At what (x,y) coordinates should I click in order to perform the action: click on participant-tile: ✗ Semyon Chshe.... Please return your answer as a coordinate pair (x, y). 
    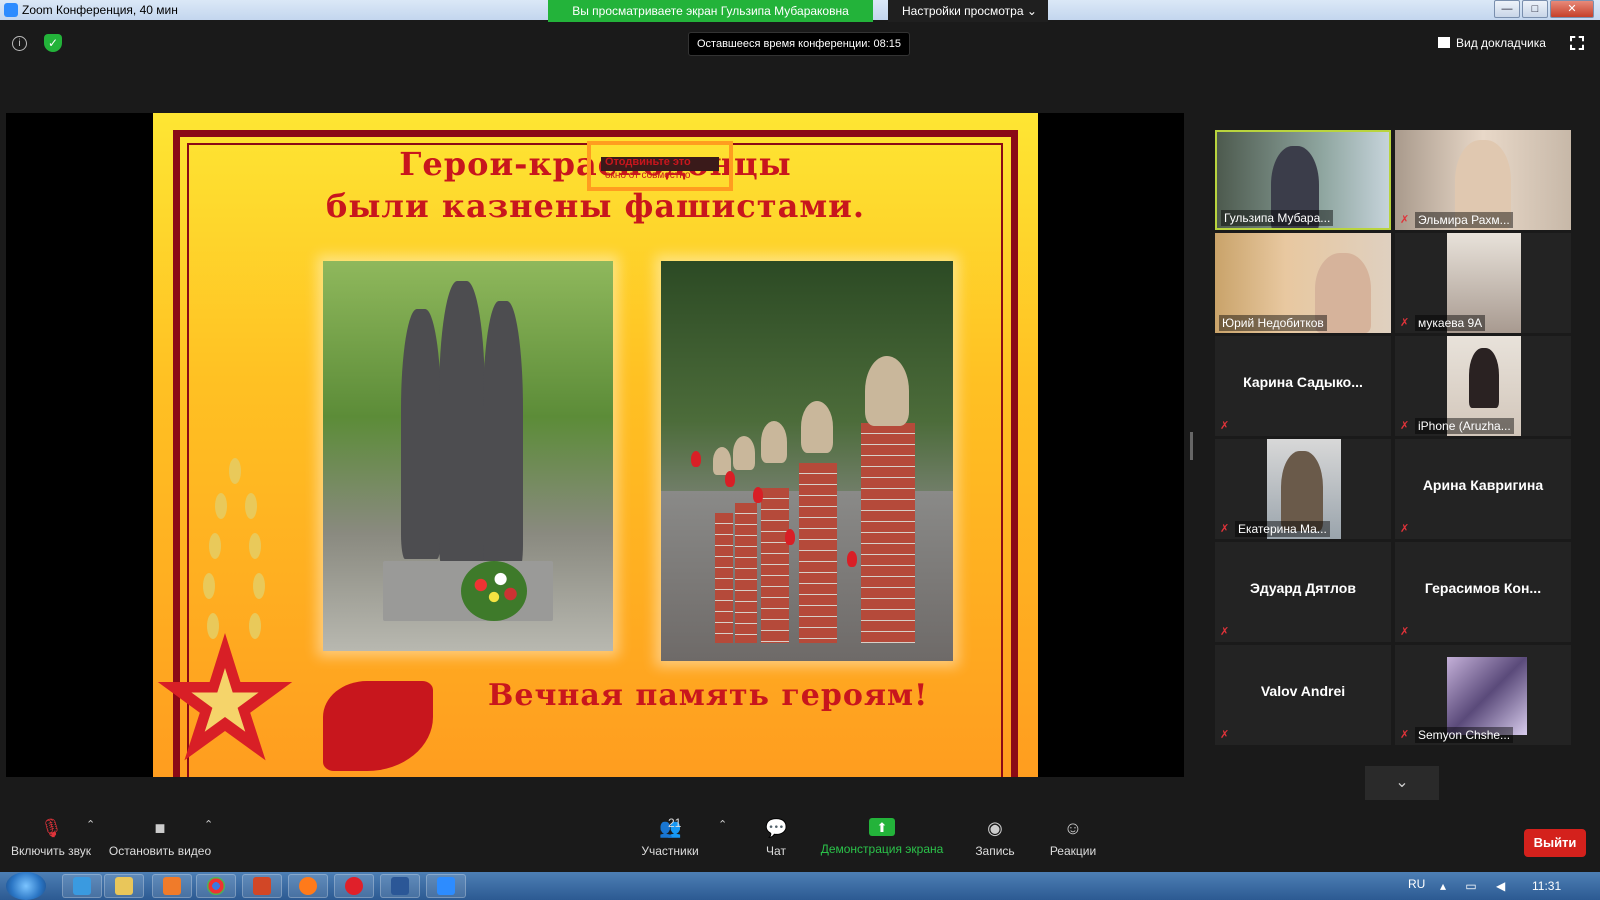
    Looking at the image, I should click on (1483, 695).